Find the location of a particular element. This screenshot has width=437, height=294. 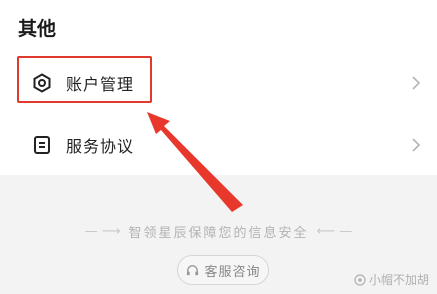

dash-left-decoration: — ⟶ is located at coordinates (102, 231).